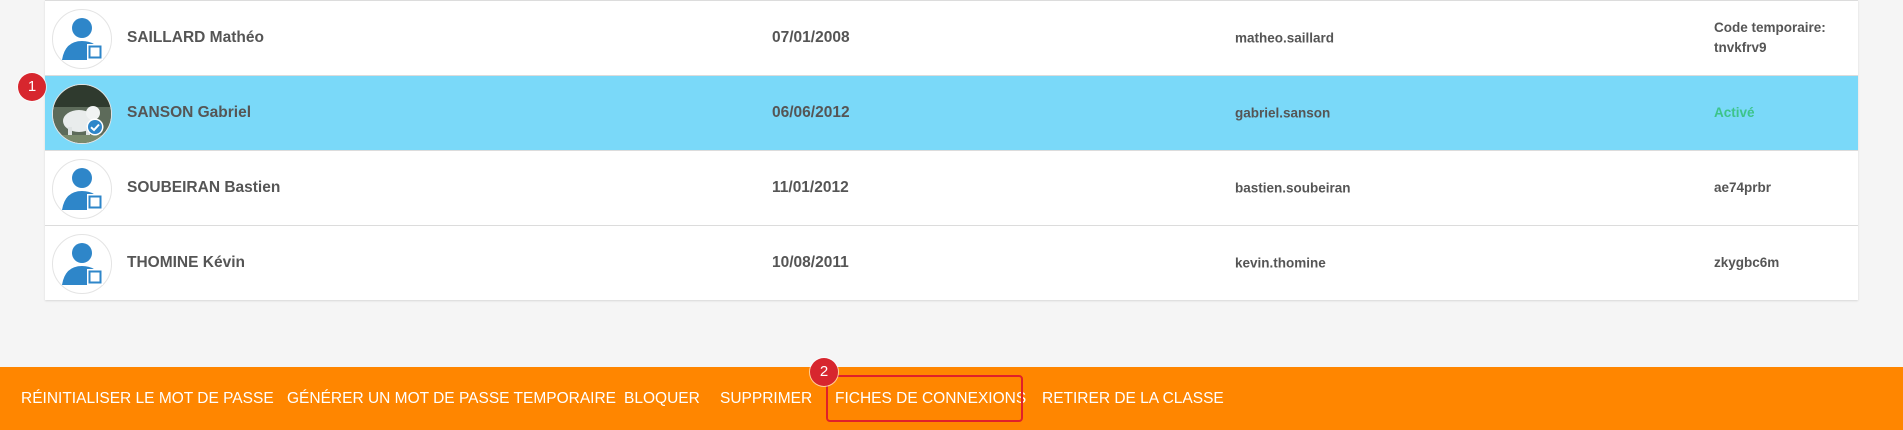 The image size is (1903, 430). I want to click on generate-temp-password-button: GÉNÉRER UN MOT DE PASSE TEMPORAIRE, so click(451, 398).